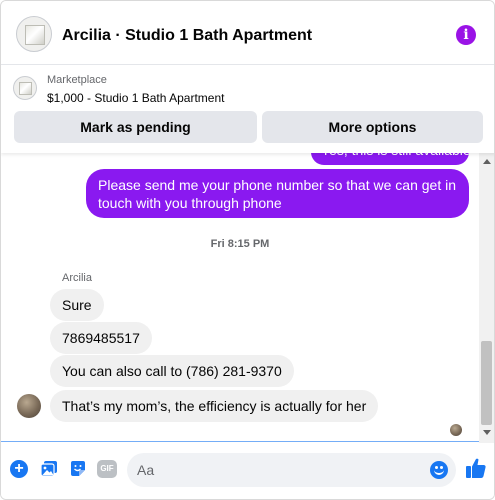 The image size is (495, 500). Describe the element at coordinates (78, 469) in the screenshot. I see `sticker-icon` at that location.